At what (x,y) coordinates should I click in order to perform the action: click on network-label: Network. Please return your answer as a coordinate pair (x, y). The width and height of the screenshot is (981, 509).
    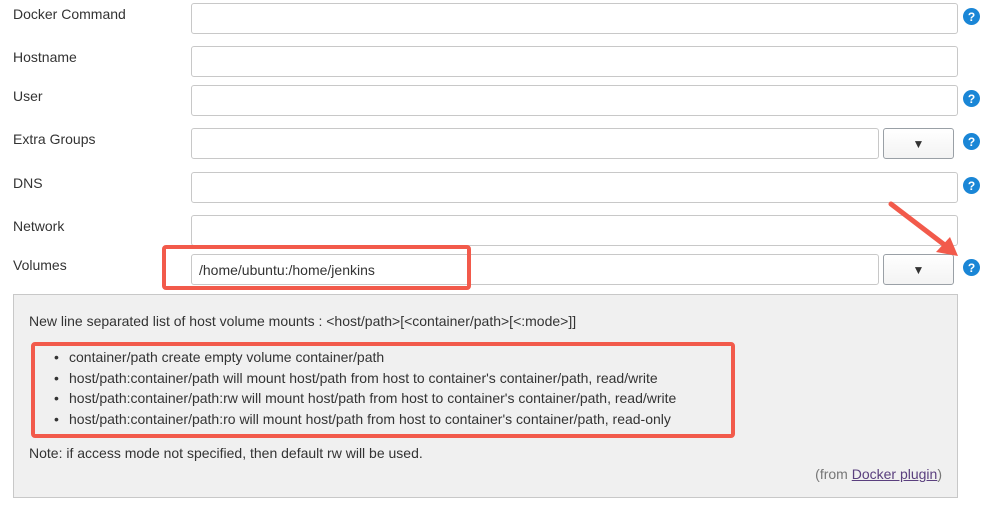
    Looking at the image, I should click on (39, 226).